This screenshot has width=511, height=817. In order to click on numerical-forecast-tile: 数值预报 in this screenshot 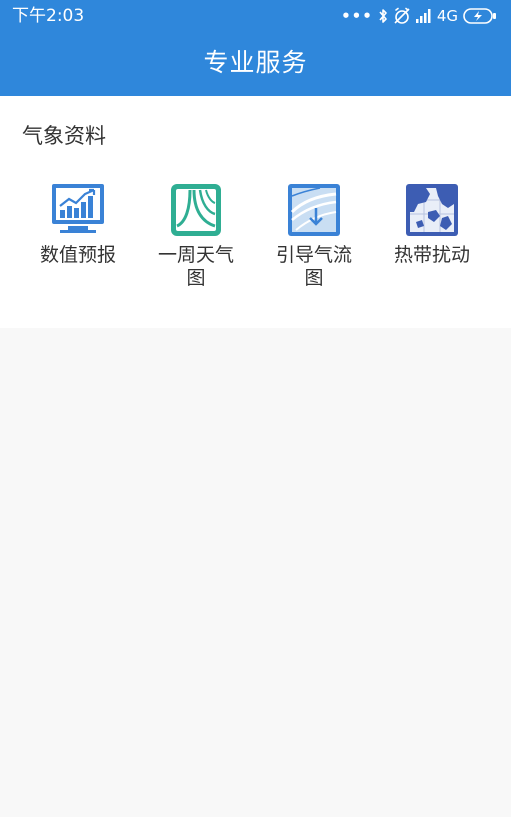, I will do `click(78, 236)`.